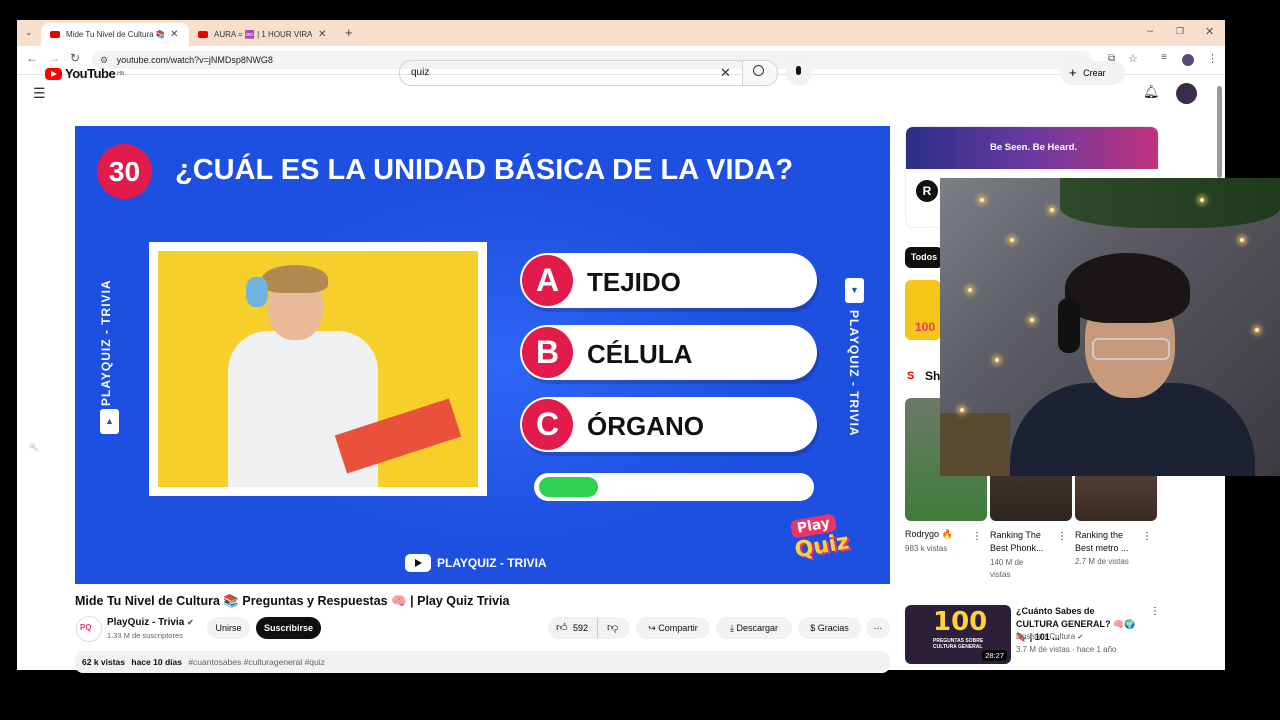  What do you see at coordinates (645, 426) in the screenshot?
I see `option-text: ÓRGANO` at bounding box center [645, 426].